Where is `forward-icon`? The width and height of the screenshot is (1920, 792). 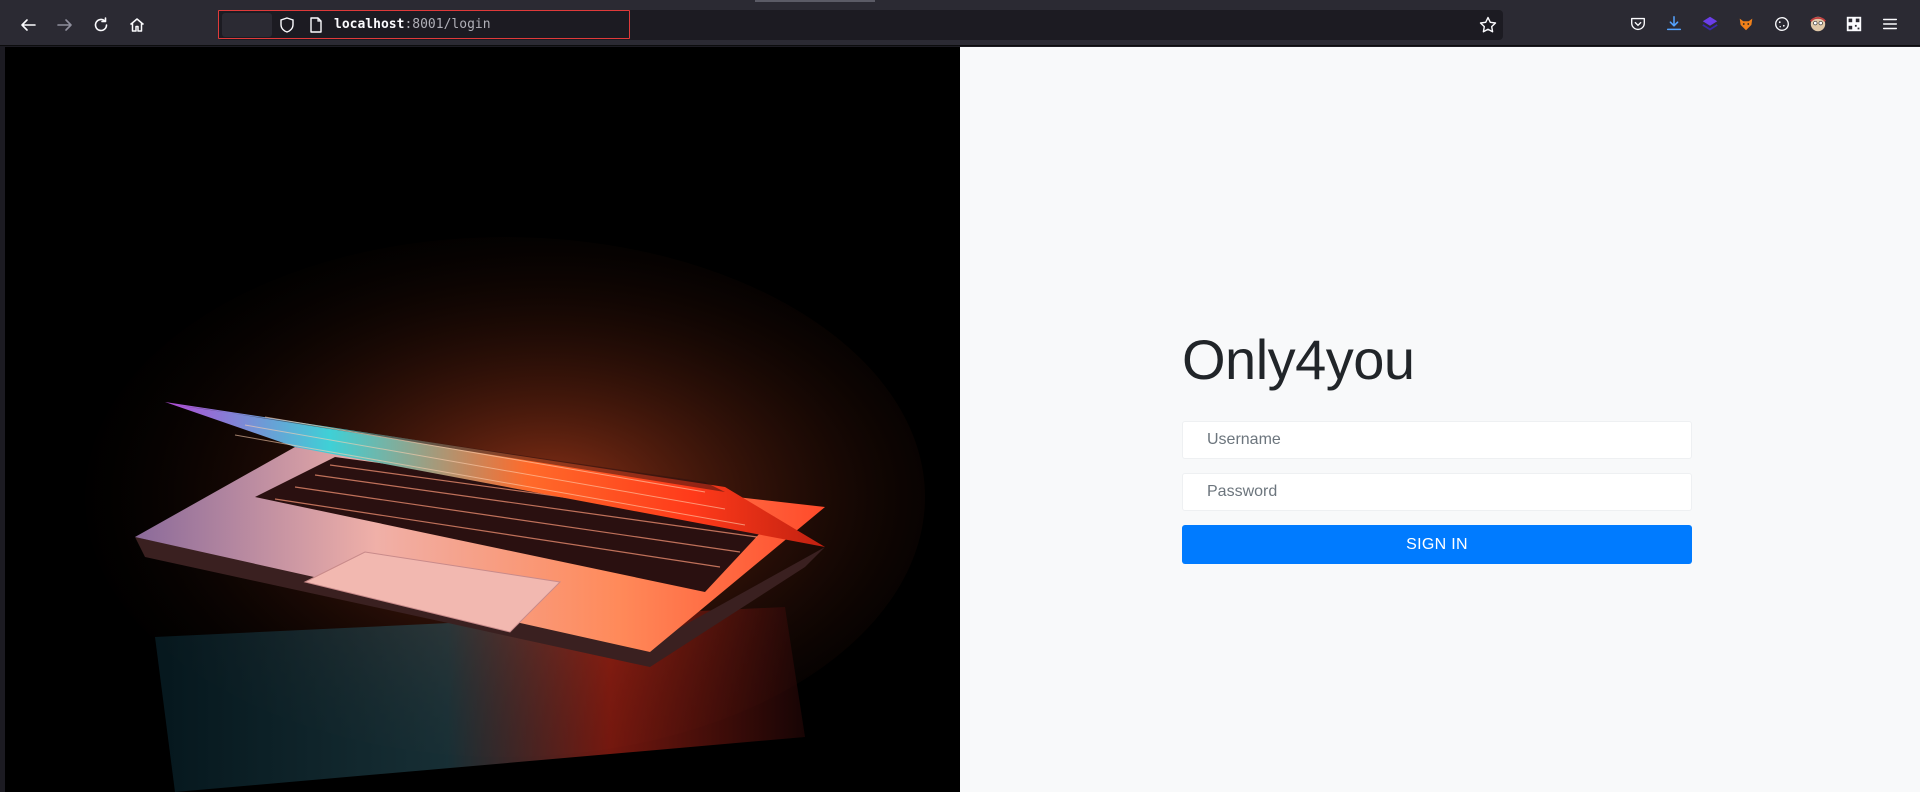 forward-icon is located at coordinates (64, 25).